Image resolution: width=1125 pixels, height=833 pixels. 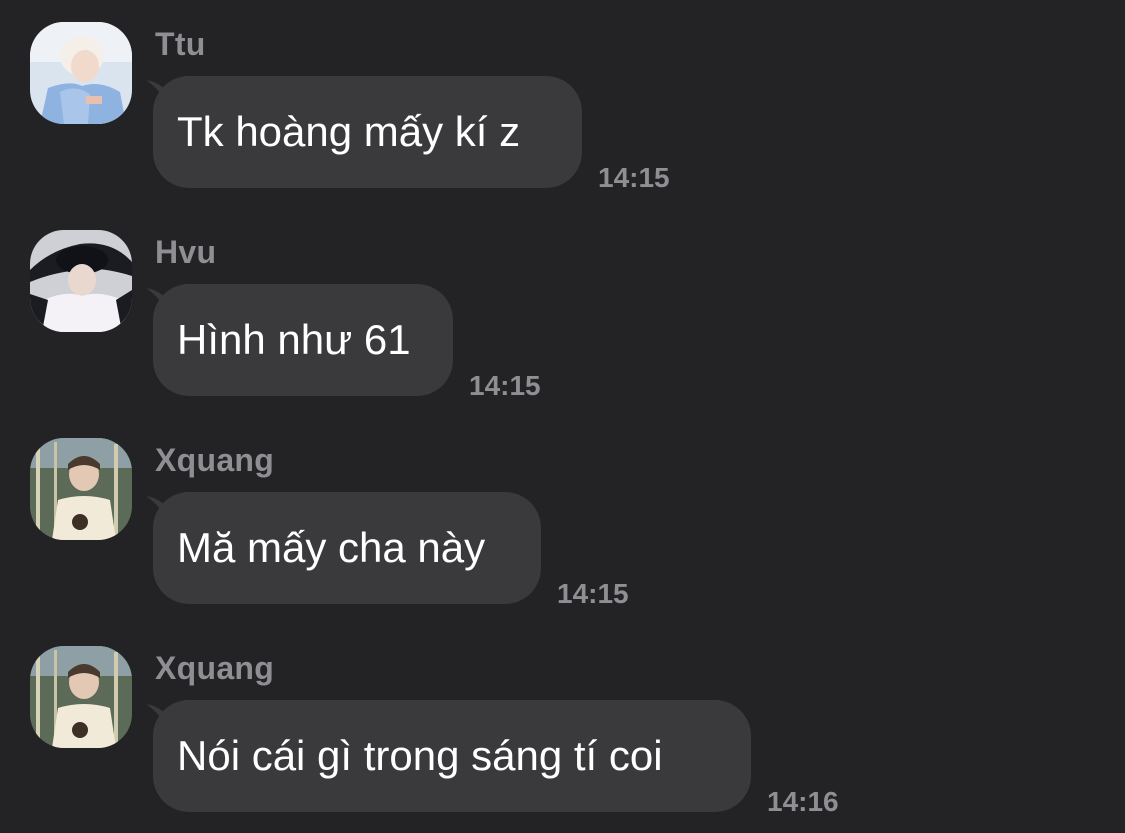 What do you see at coordinates (349, 131) in the screenshot?
I see `message-text: Tk hoàng mấy kí z` at bounding box center [349, 131].